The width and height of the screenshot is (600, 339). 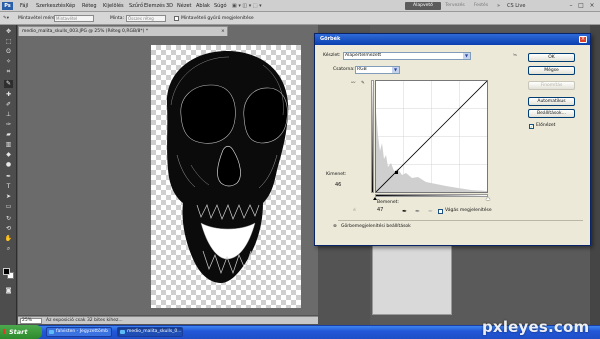 I want to click on pen-tool-icon: ✒, so click(x=8, y=177).